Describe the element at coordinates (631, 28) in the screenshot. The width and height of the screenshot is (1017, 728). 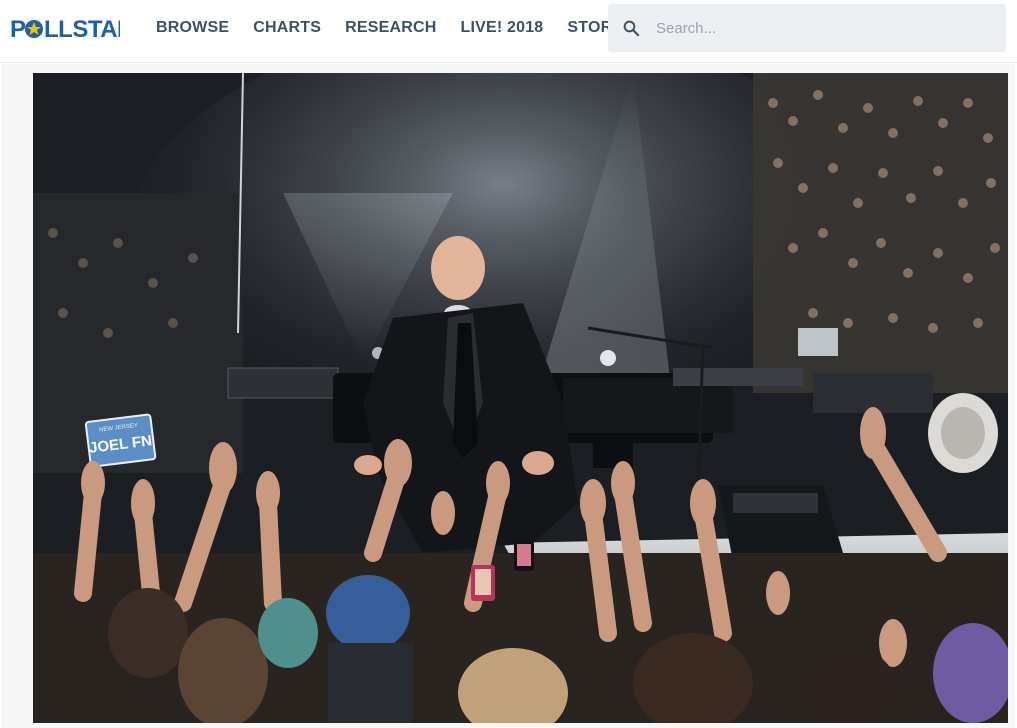
I see `search-icon` at that location.